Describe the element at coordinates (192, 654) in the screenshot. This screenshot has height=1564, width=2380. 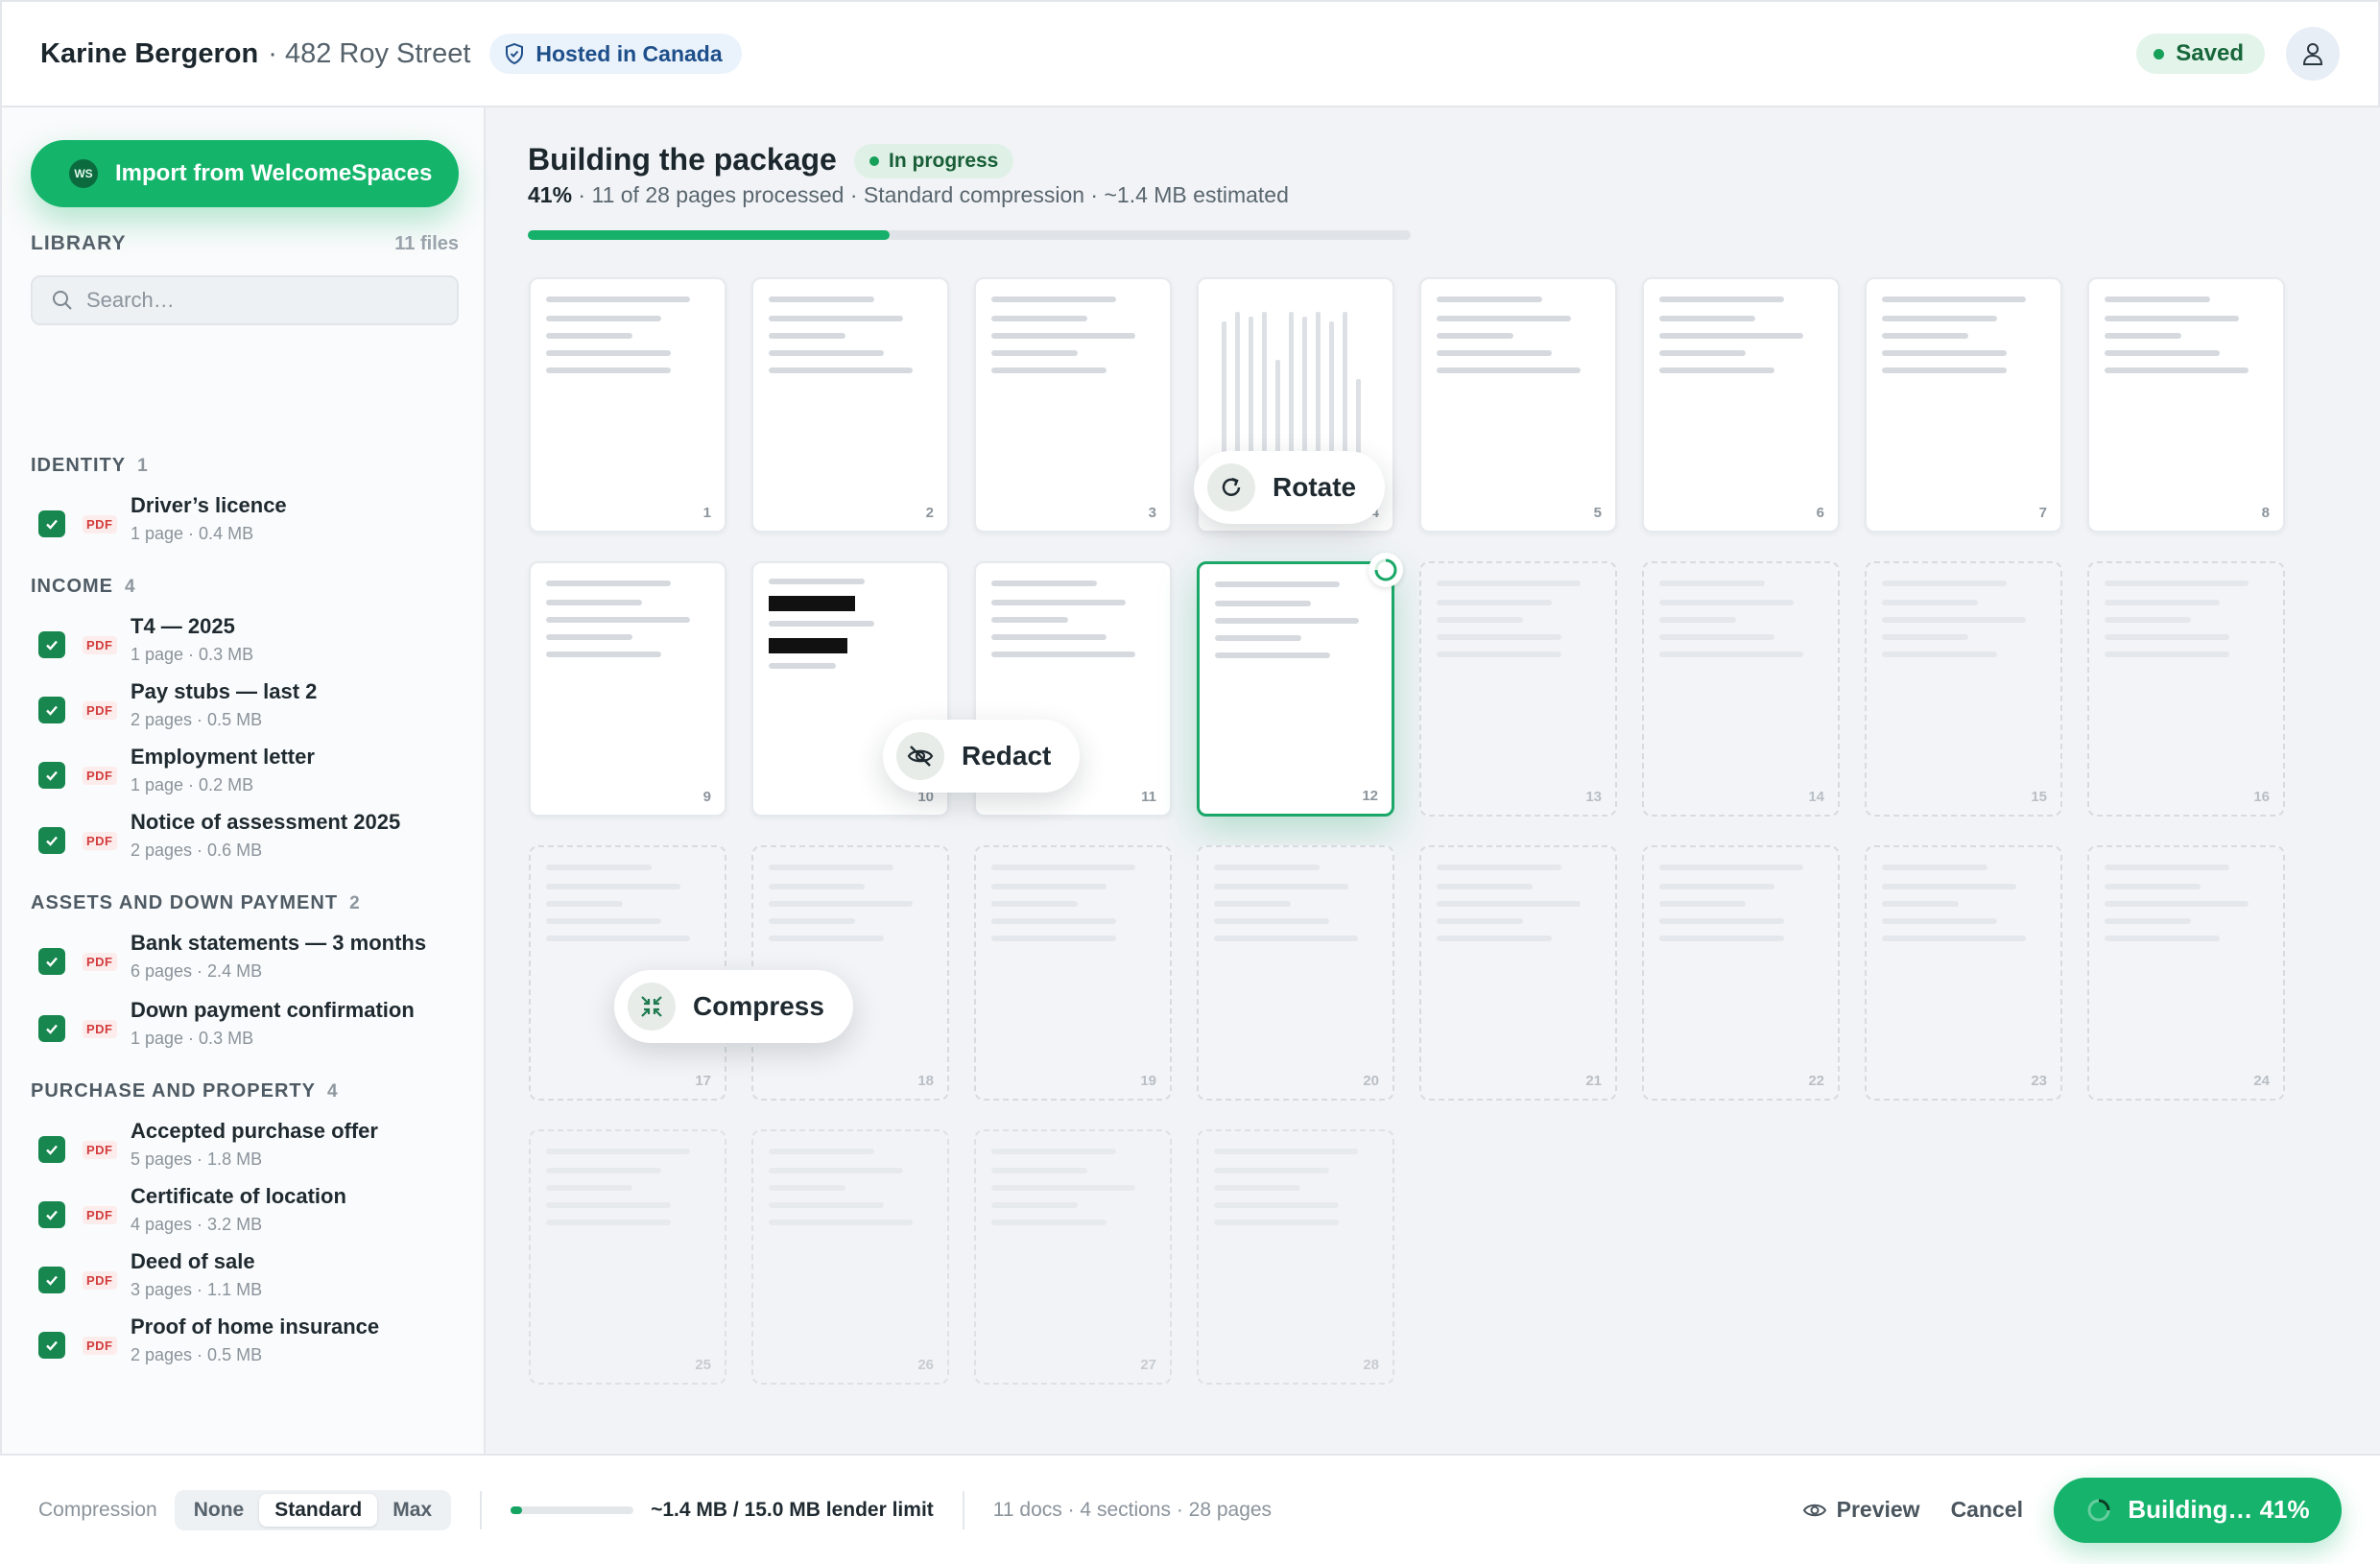
I see `file-meta: 1 page · 0.3 MB` at that location.